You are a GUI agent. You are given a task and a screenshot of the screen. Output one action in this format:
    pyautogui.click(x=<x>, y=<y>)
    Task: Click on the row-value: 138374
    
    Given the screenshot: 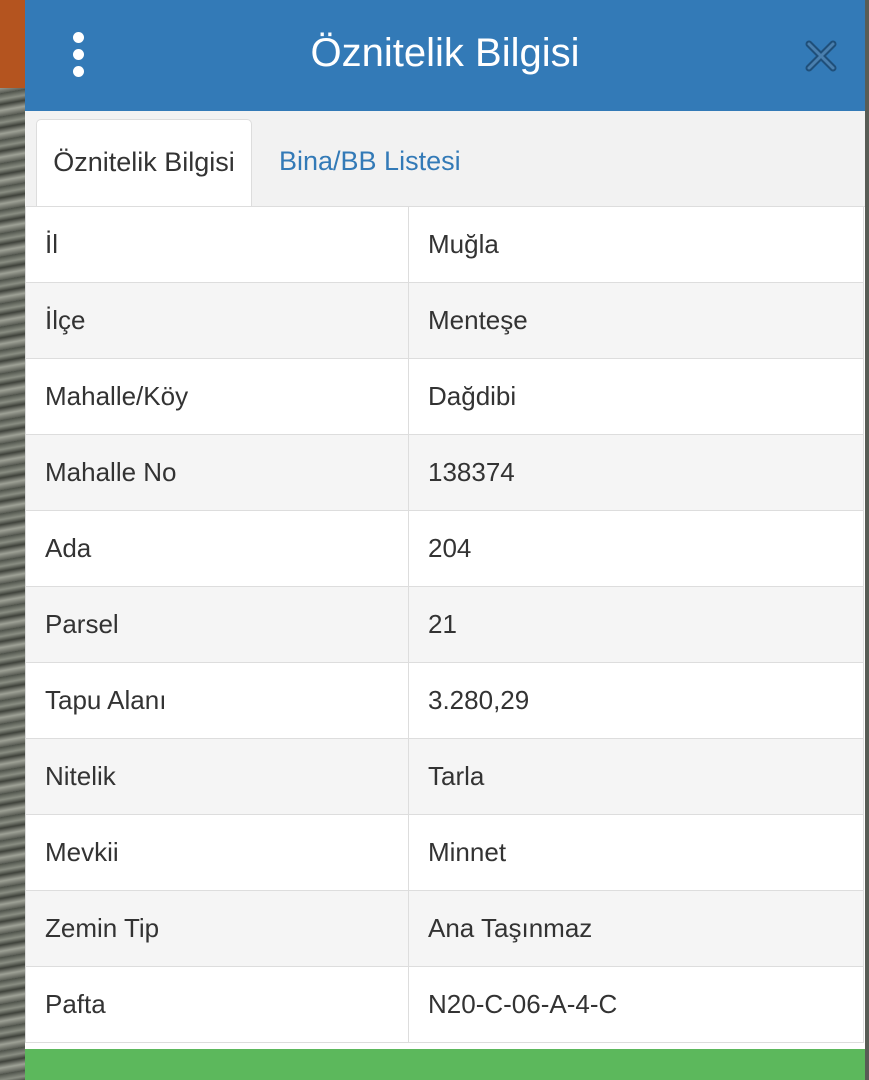 What is the action you would take?
    pyautogui.click(x=636, y=472)
    